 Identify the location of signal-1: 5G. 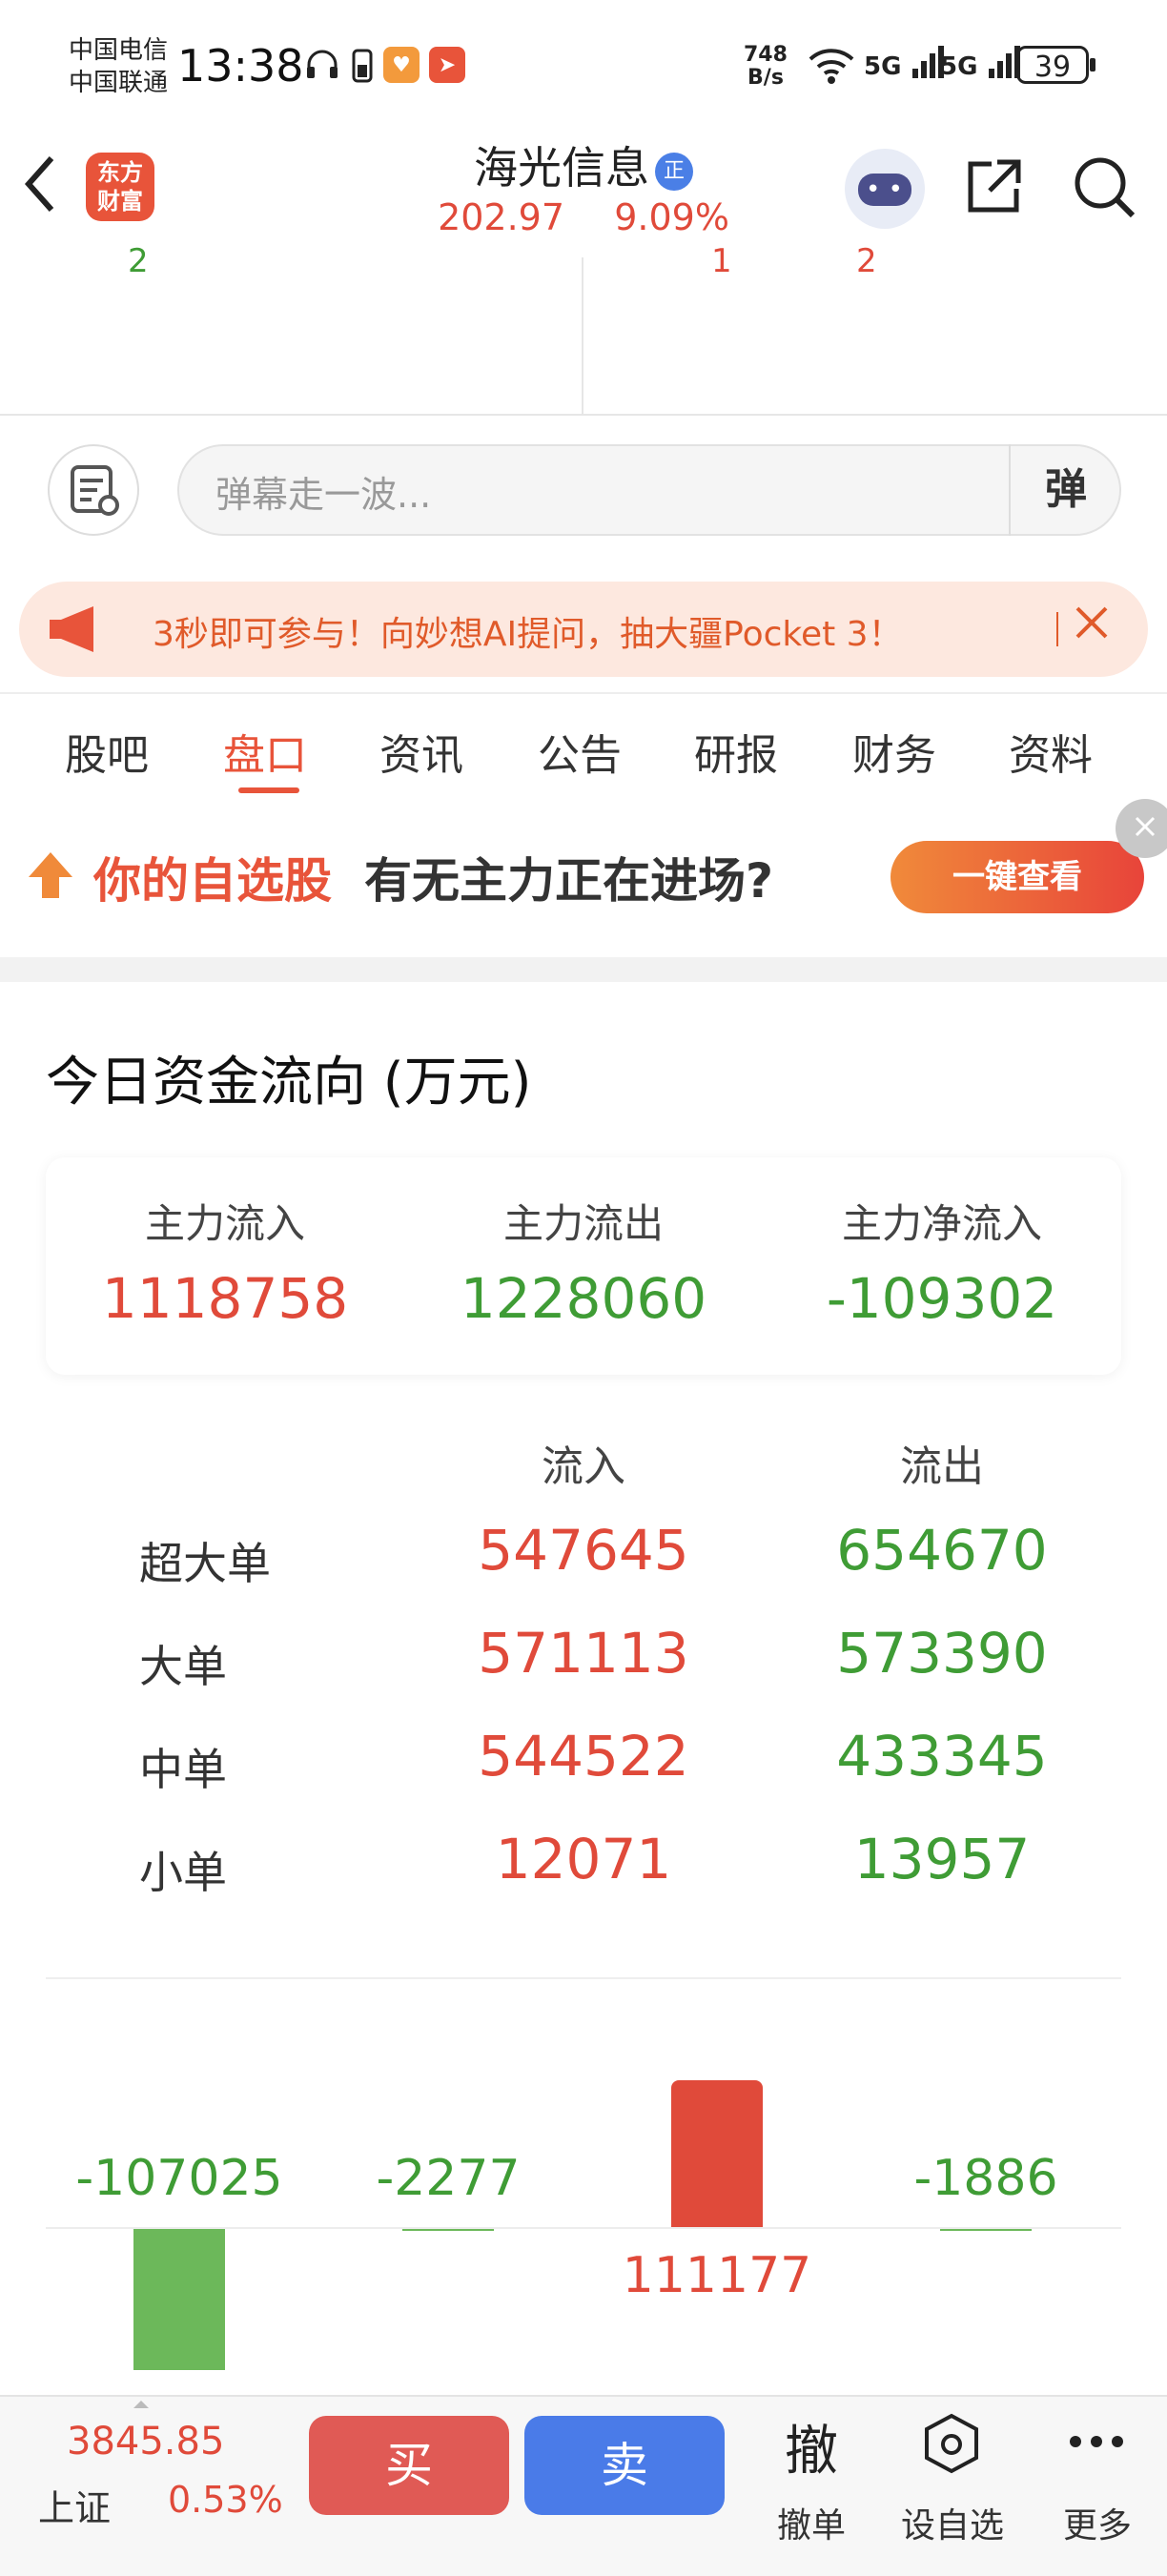
(906, 61).